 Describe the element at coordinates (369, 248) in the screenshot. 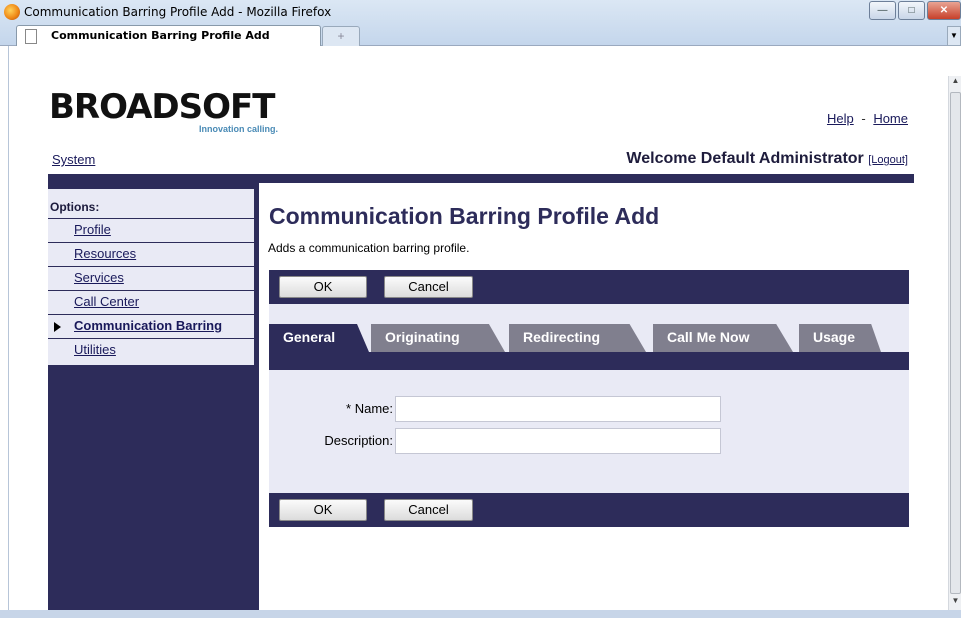

I see `page-description: Adds a communication barring profile.` at that location.